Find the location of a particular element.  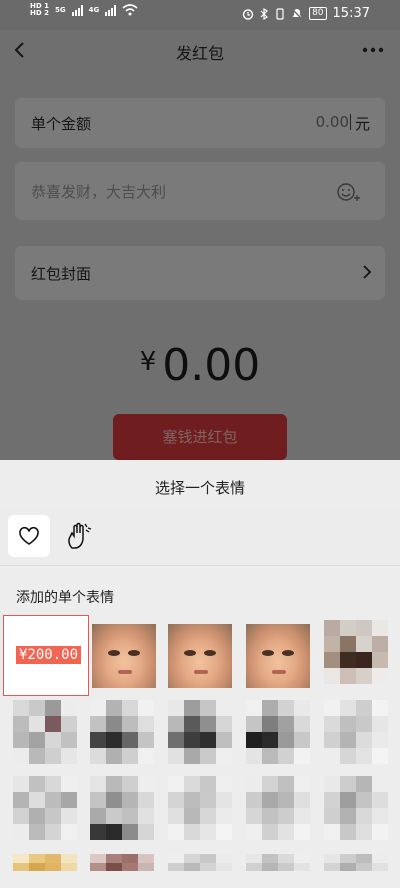

network-label: 5G is located at coordinates (60, 9).